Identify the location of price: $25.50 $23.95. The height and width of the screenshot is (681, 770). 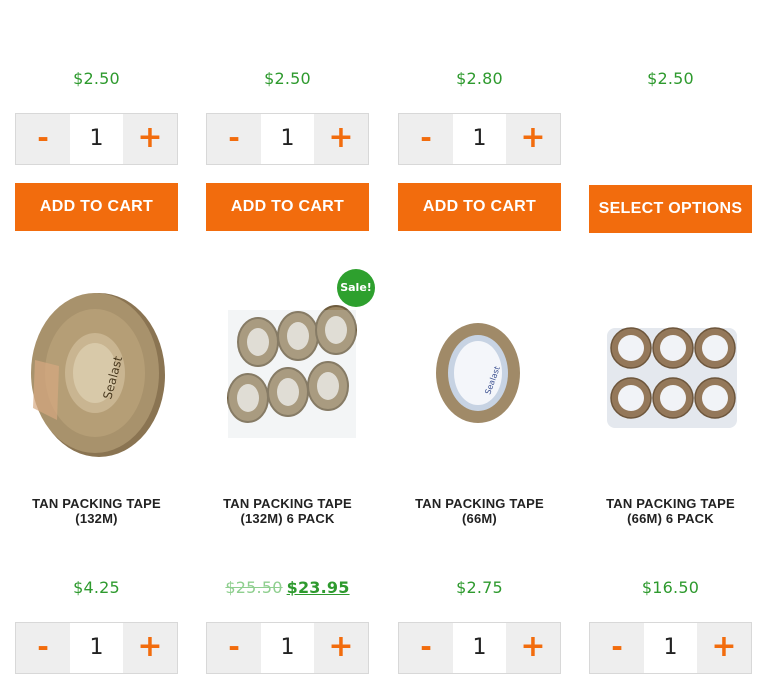
(287, 587).